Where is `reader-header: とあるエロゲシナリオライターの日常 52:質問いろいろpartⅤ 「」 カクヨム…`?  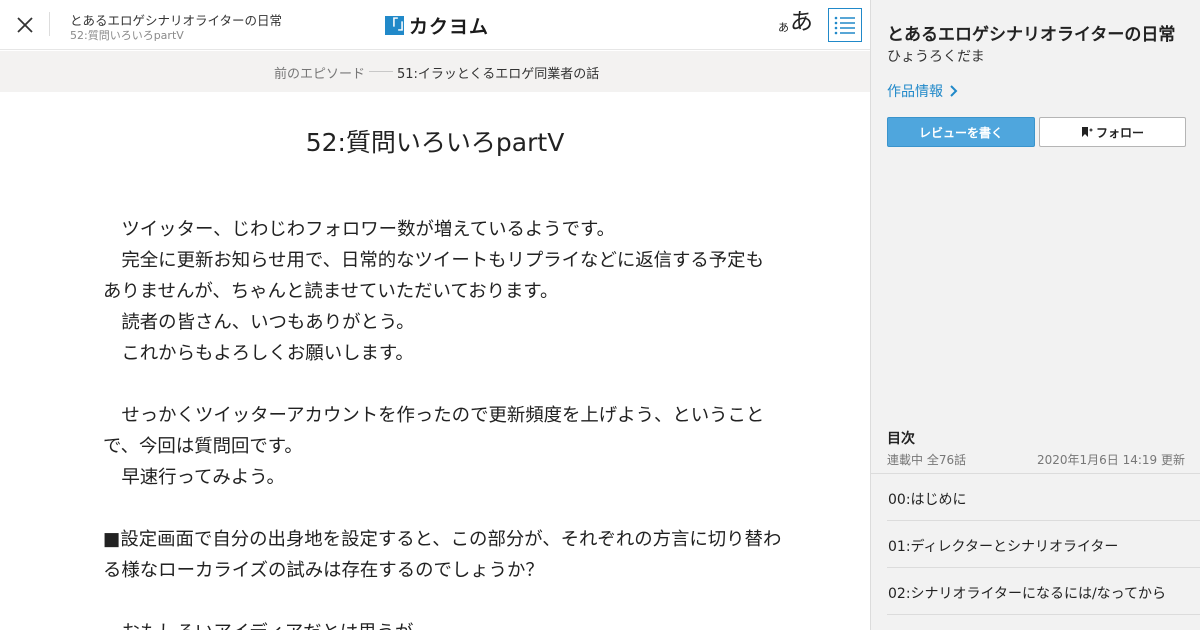
reader-header: とあるエロゲシナリオライターの日常 52:質問いろいろpartⅤ 「」 カクヨム… is located at coordinates (435, 25).